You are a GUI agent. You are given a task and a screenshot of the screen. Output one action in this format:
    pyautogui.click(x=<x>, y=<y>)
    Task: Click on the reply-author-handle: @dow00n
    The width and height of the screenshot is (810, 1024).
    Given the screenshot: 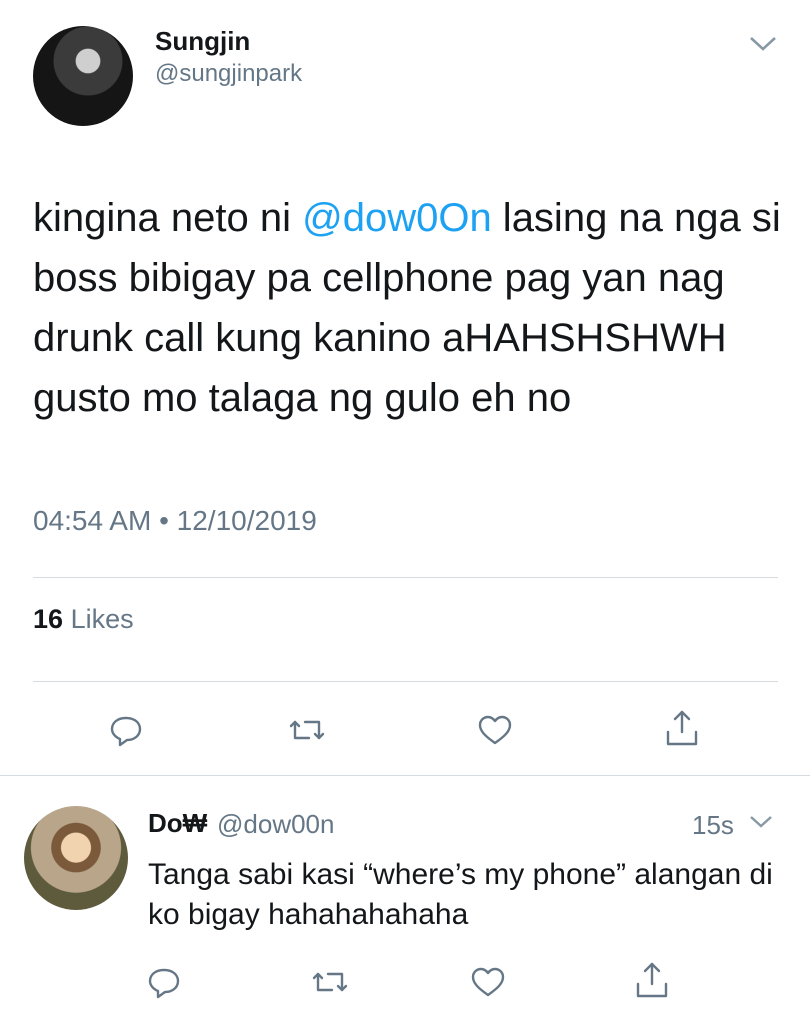 What is the action you would take?
    pyautogui.click(x=275, y=824)
    